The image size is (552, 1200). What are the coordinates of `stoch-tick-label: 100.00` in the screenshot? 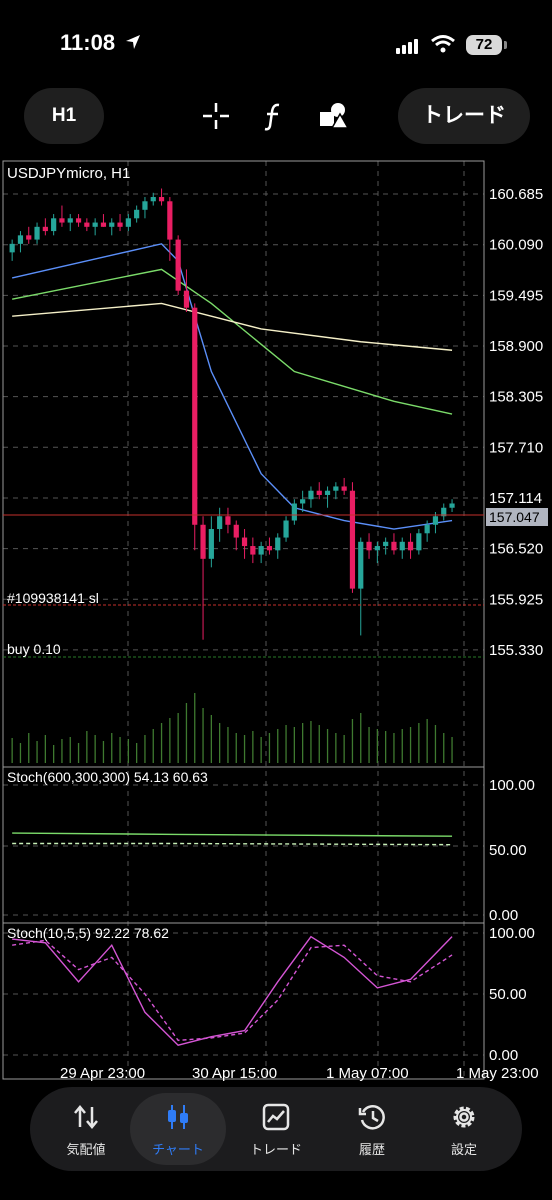 It's located at (512, 933).